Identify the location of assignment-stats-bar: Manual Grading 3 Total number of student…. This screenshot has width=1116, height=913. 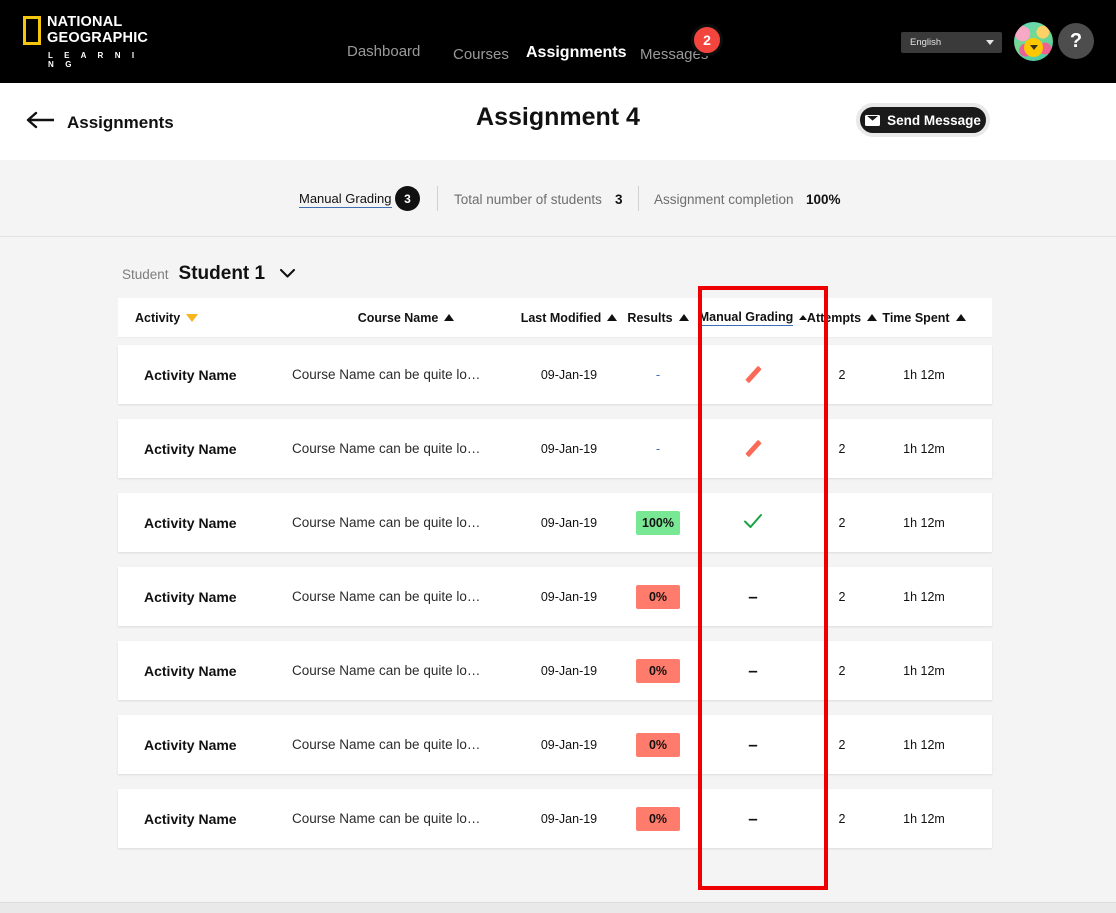
(558, 198).